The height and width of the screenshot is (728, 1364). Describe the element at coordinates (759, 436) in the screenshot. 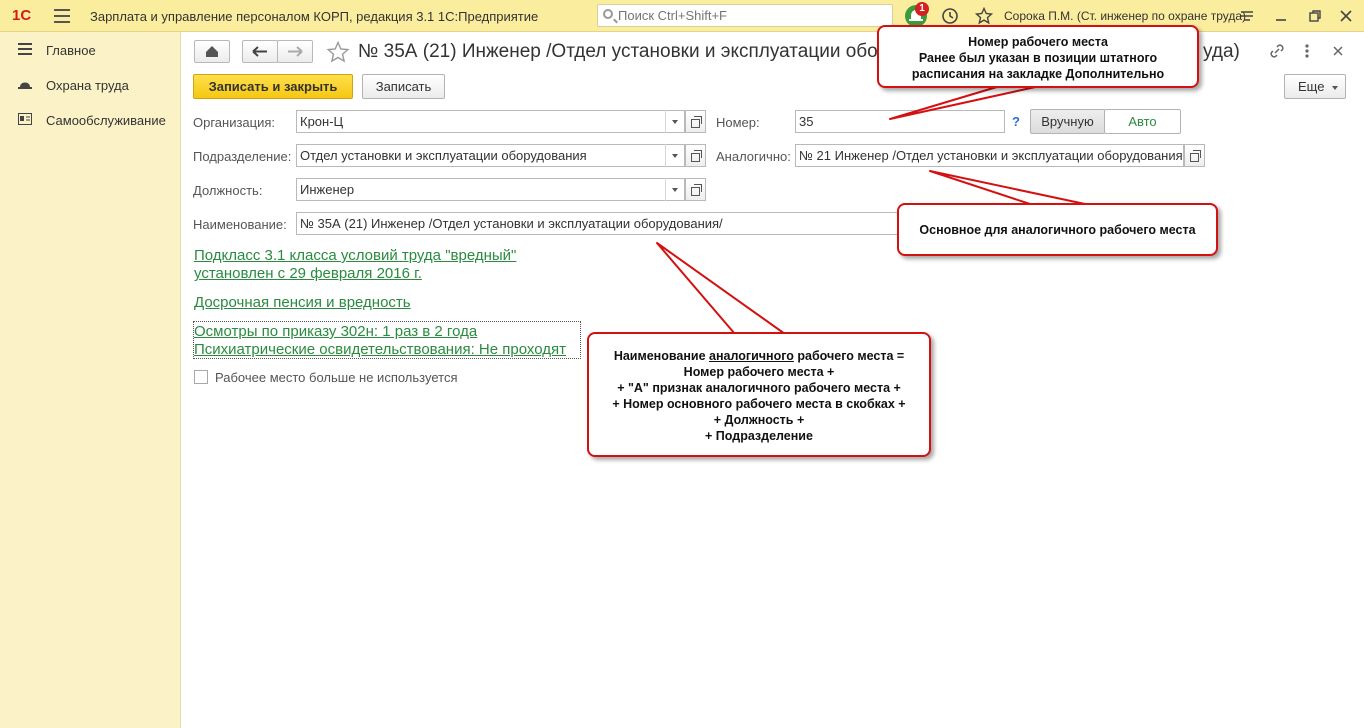

I see `callout-naming-line: + Подразделение` at that location.